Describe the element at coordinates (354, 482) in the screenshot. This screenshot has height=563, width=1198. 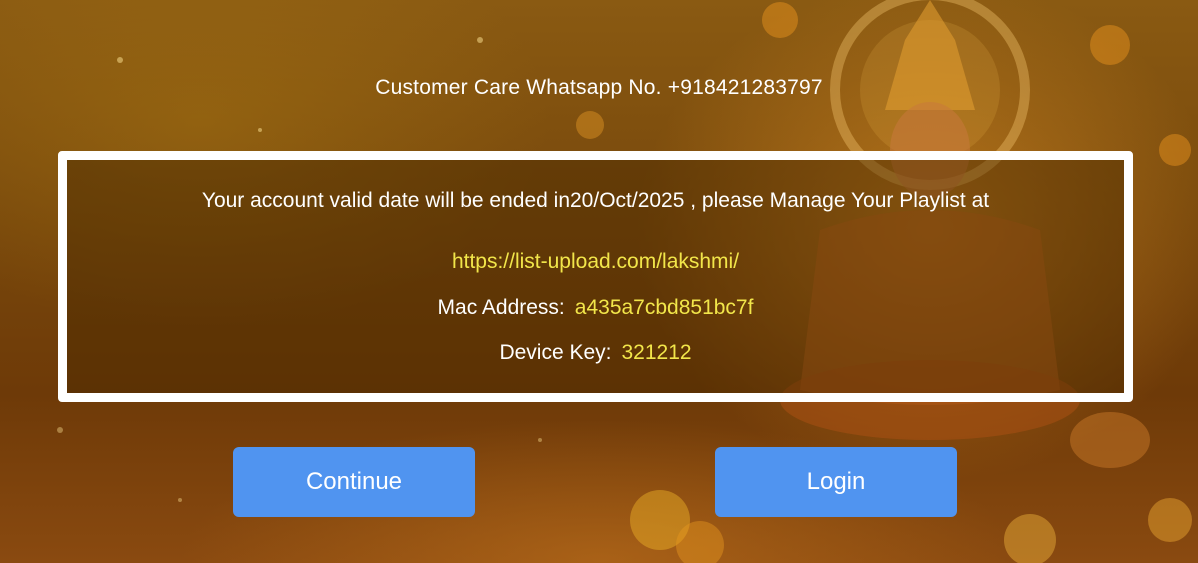
I see `continue-button: Continue` at that location.